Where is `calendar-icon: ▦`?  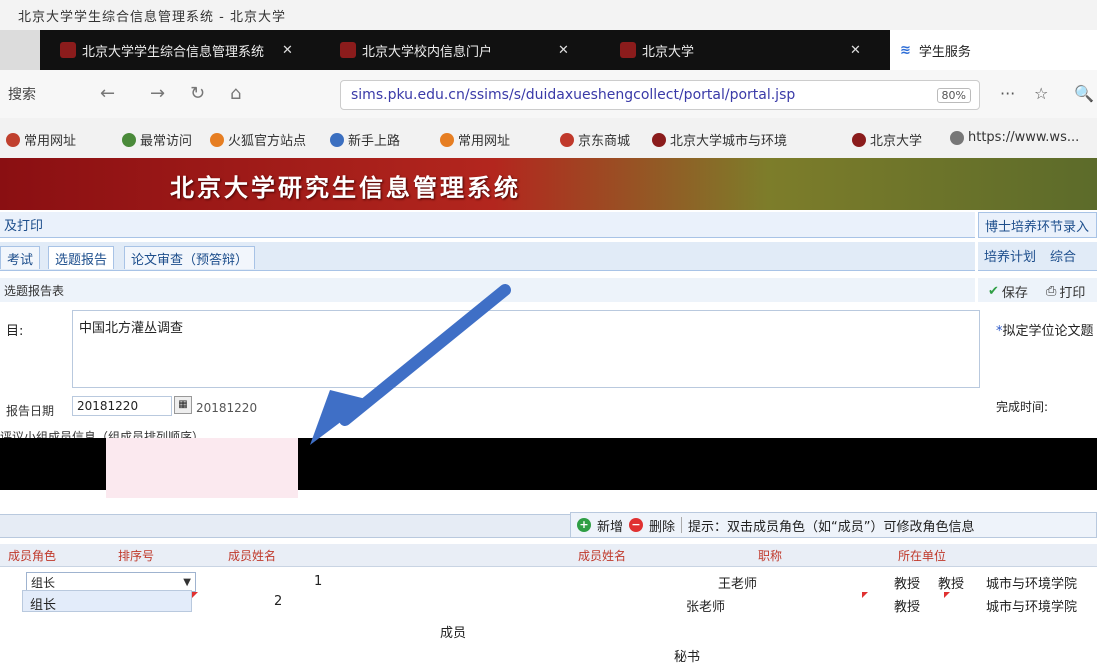
calendar-icon: ▦ is located at coordinates (183, 405).